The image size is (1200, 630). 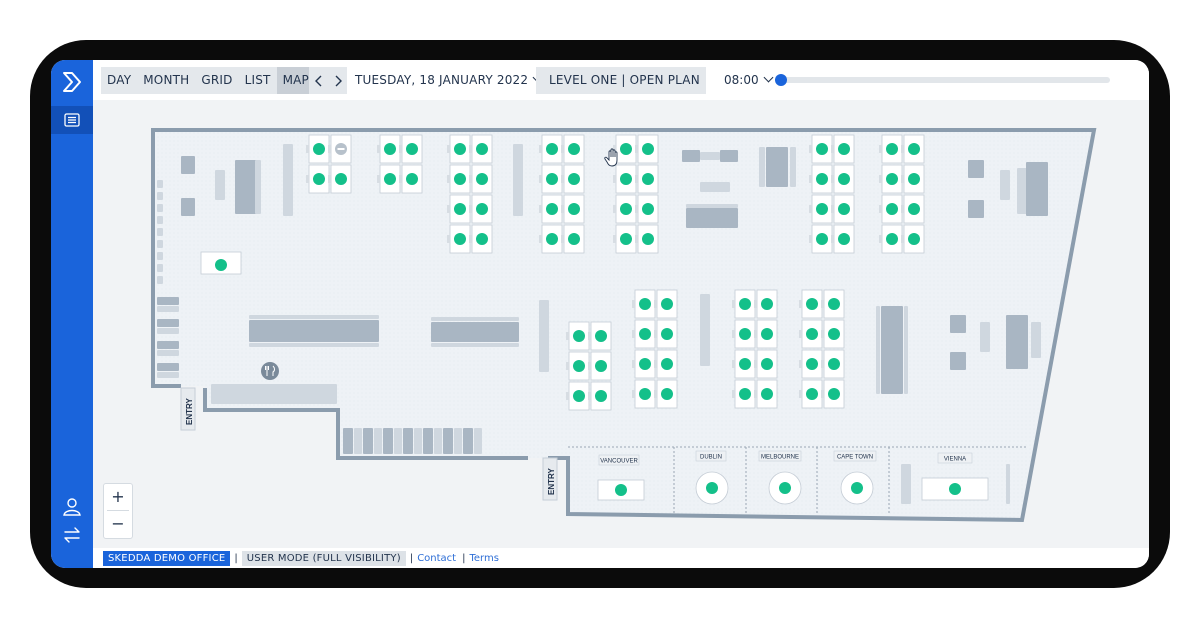 I want to click on time-slider-thumb, so click(x=781, y=80).